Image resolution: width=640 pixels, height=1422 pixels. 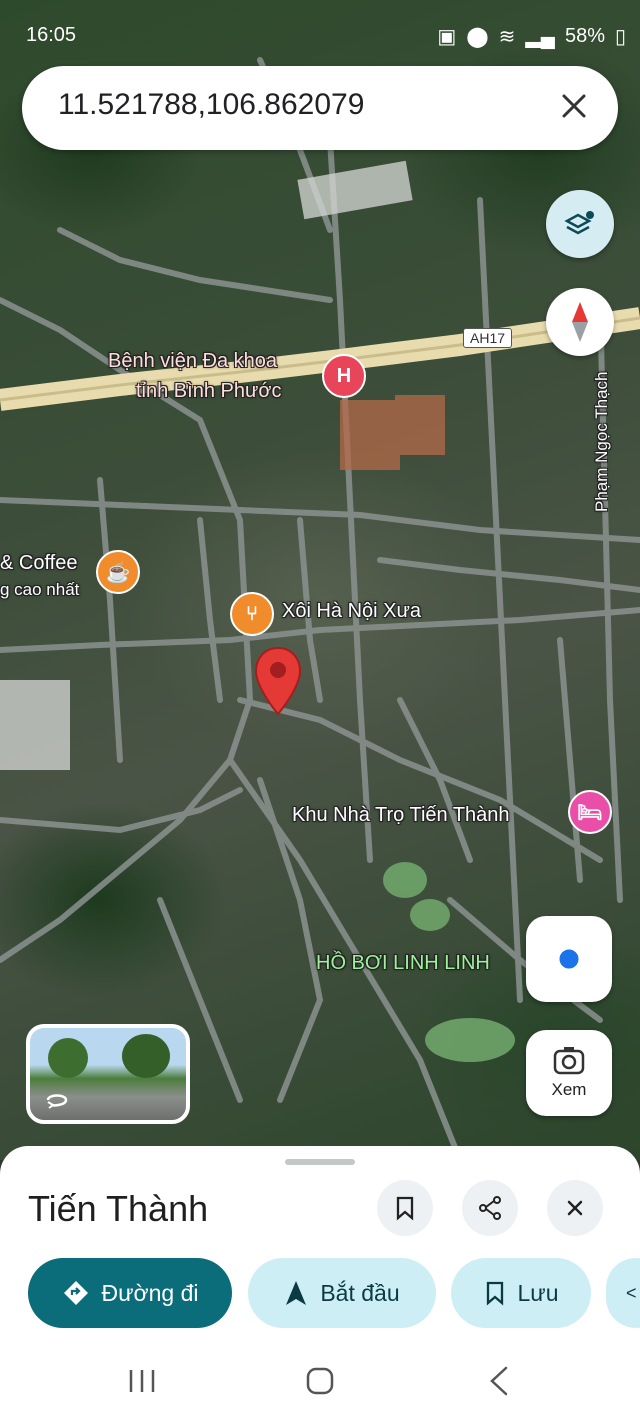 I want to click on start-button: Bắt đầu, so click(x=342, y=1293).